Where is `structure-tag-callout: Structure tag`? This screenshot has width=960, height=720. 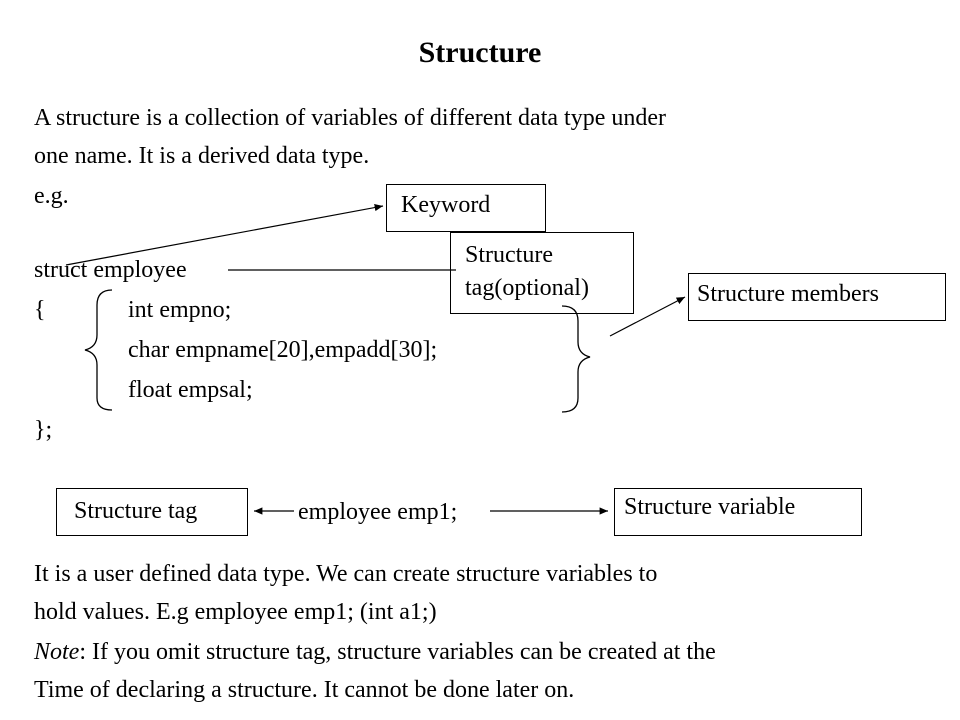 structure-tag-callout: Structure tag is located at coordinates (152, 512).